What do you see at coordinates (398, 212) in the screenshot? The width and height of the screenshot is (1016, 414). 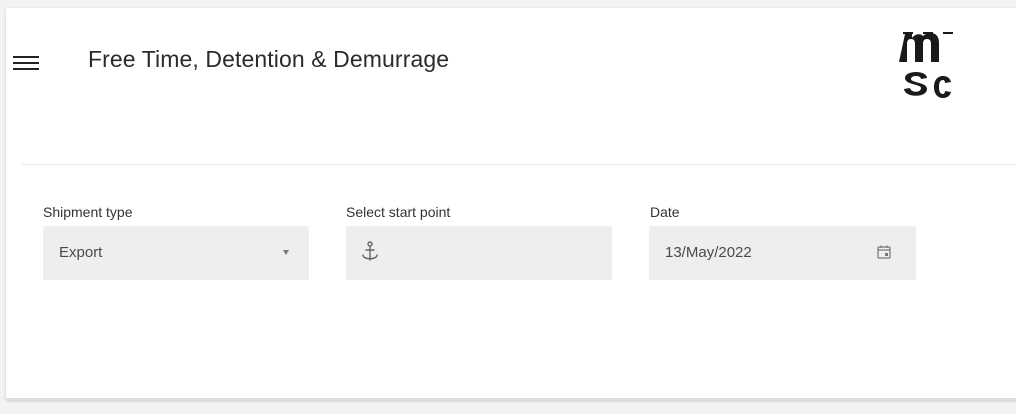 I see `start-point-label: Select start point` at bounding box center [398, 212].